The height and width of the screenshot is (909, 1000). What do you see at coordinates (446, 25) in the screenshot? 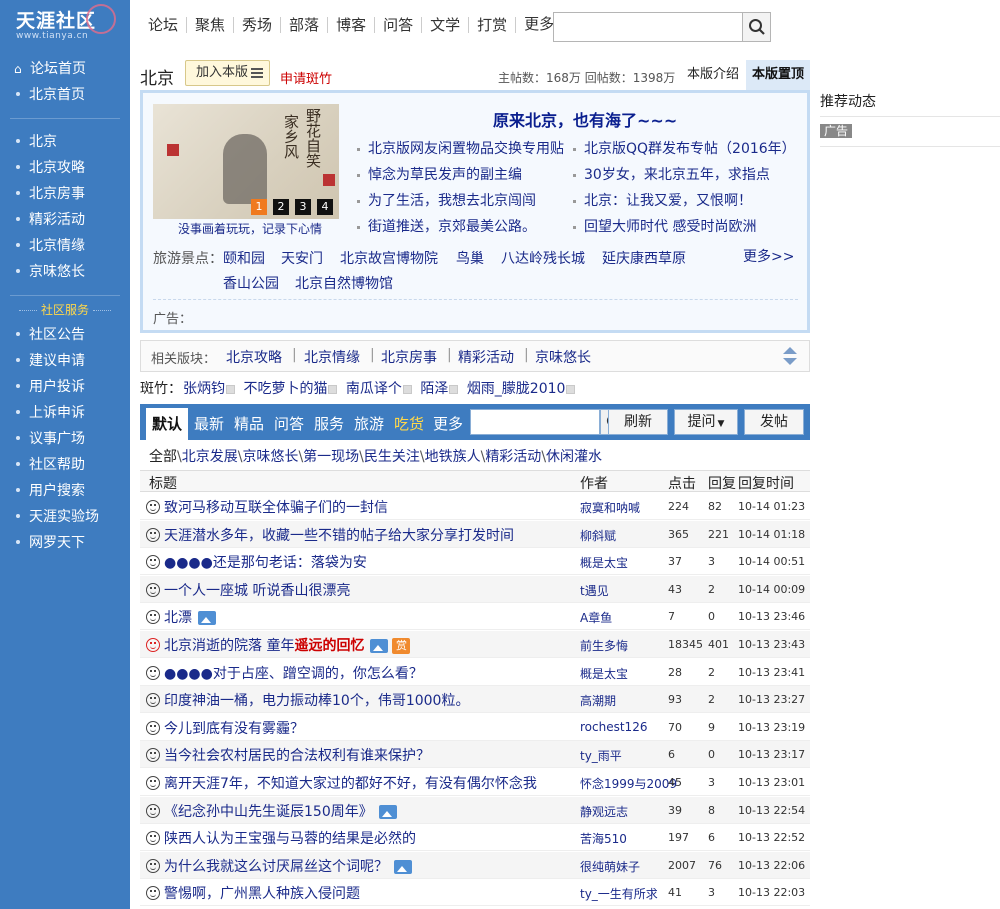
I see `nav-item-literature: 文学` at bounding box center [446, 25].